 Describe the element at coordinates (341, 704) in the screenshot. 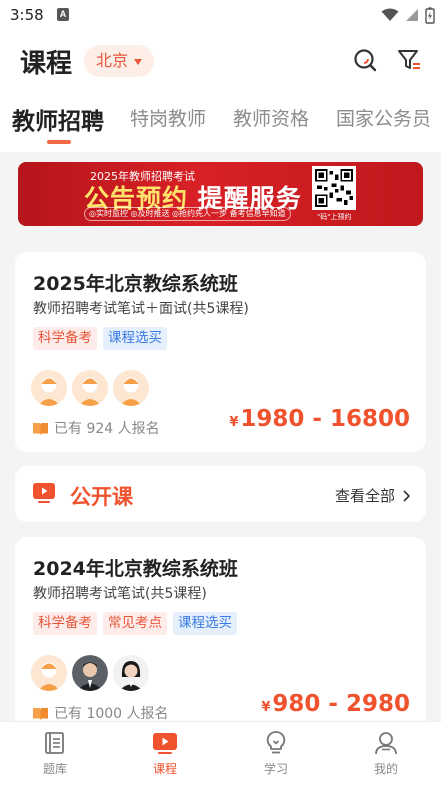

I see `price-range: 980 - 2980` at that location.